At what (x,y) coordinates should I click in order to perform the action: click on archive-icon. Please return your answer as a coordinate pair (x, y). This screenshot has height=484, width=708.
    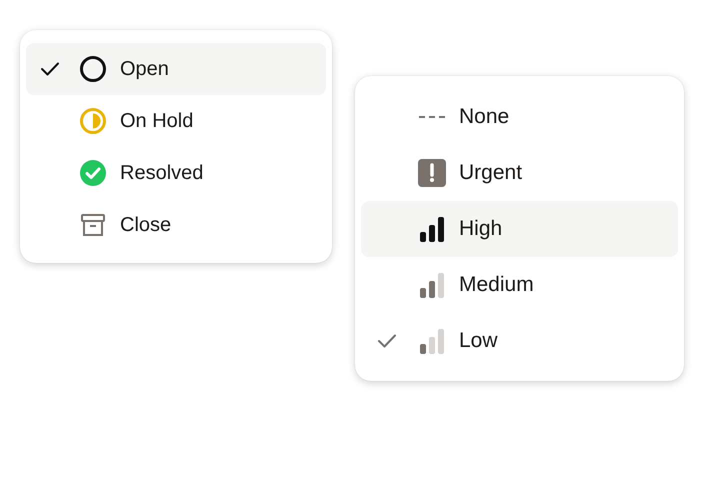
    Looking at the image, I should click on (93, 225).